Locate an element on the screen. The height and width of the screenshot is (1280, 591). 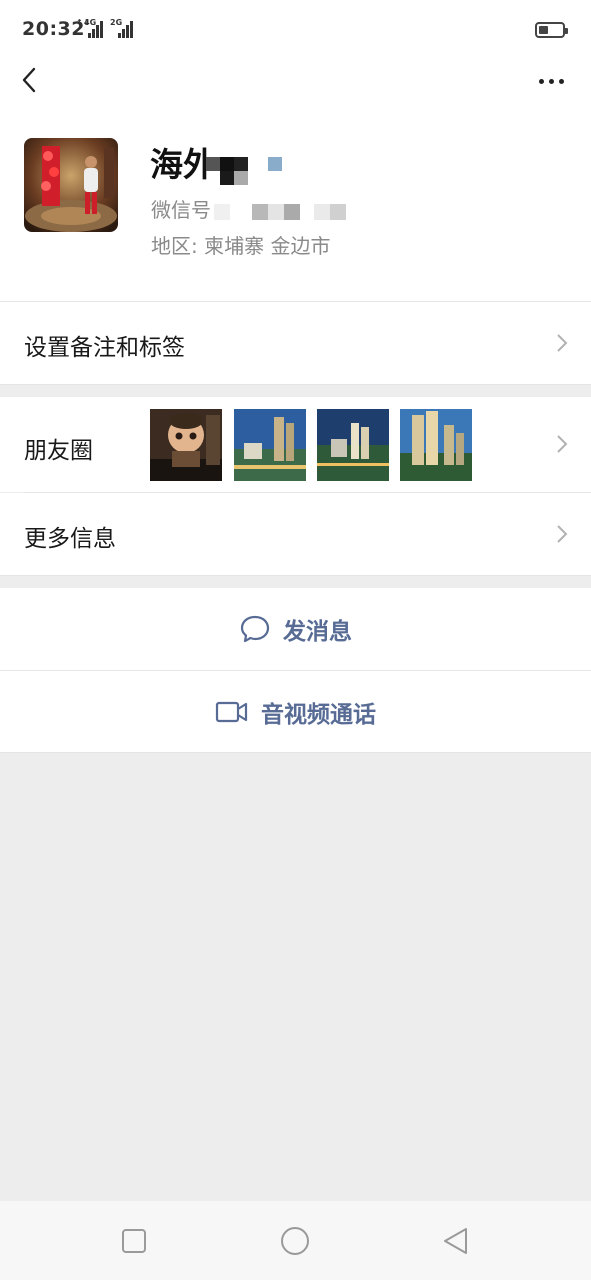
back-button is located at coordinates (32, 80).